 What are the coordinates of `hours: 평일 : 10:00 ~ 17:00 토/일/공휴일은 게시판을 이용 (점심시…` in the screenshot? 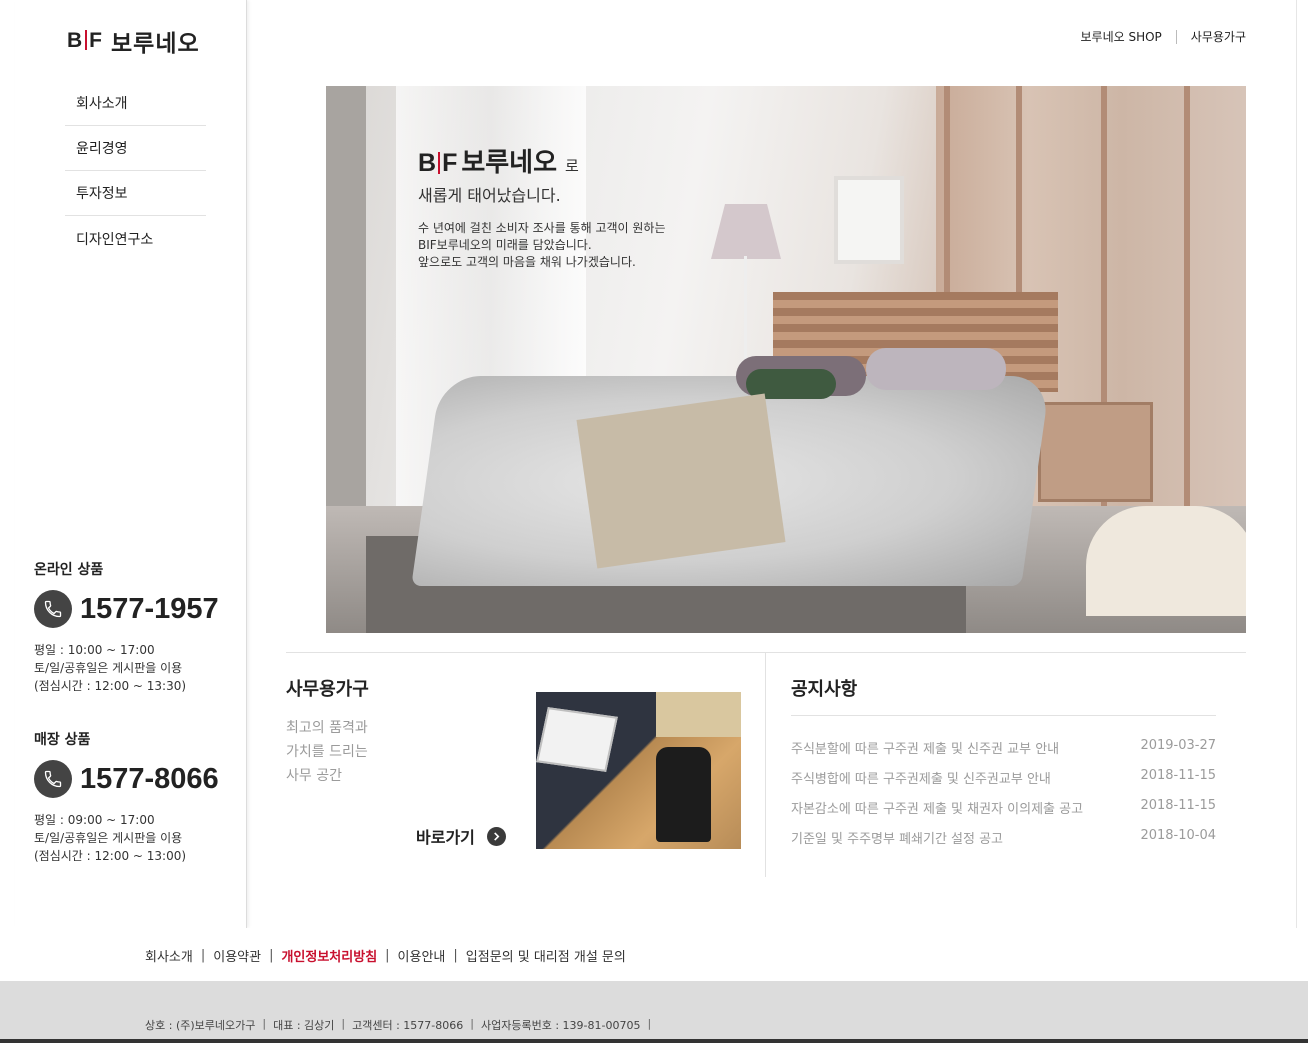 It's located at (134, 668).